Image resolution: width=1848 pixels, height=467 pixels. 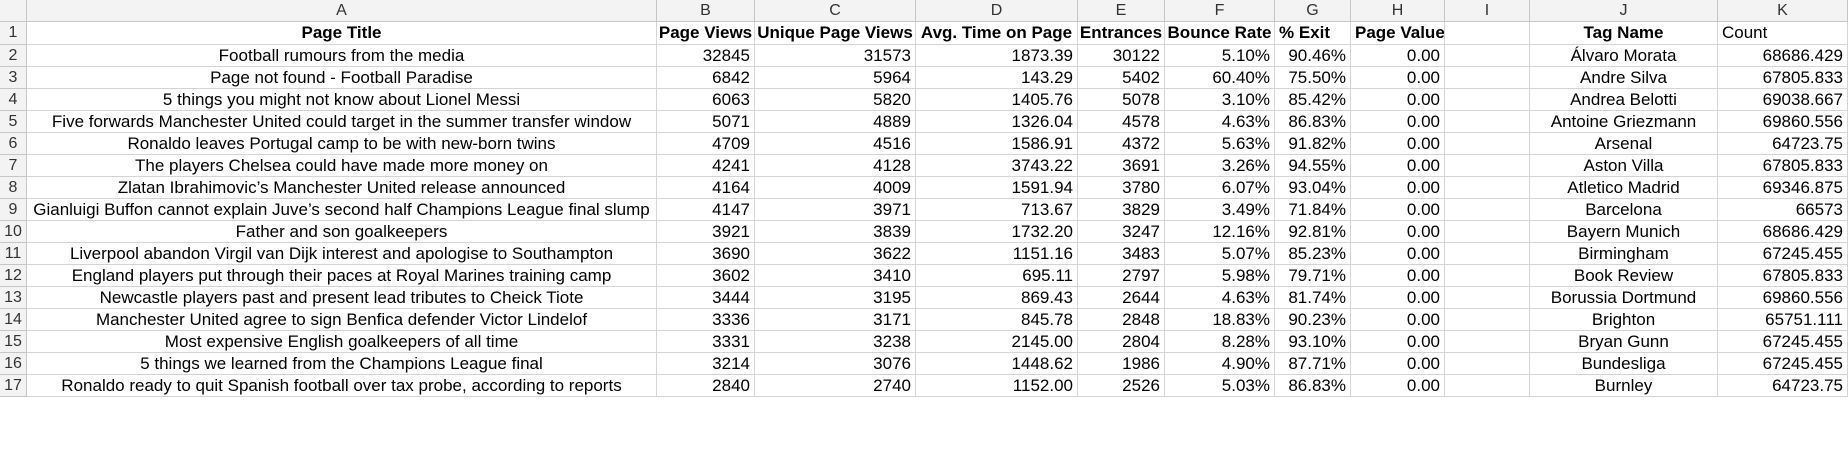 What do you see at coordinates (13, 56) in the screenshot?
I see `row-number: 2` at bounding box center [13, 56].